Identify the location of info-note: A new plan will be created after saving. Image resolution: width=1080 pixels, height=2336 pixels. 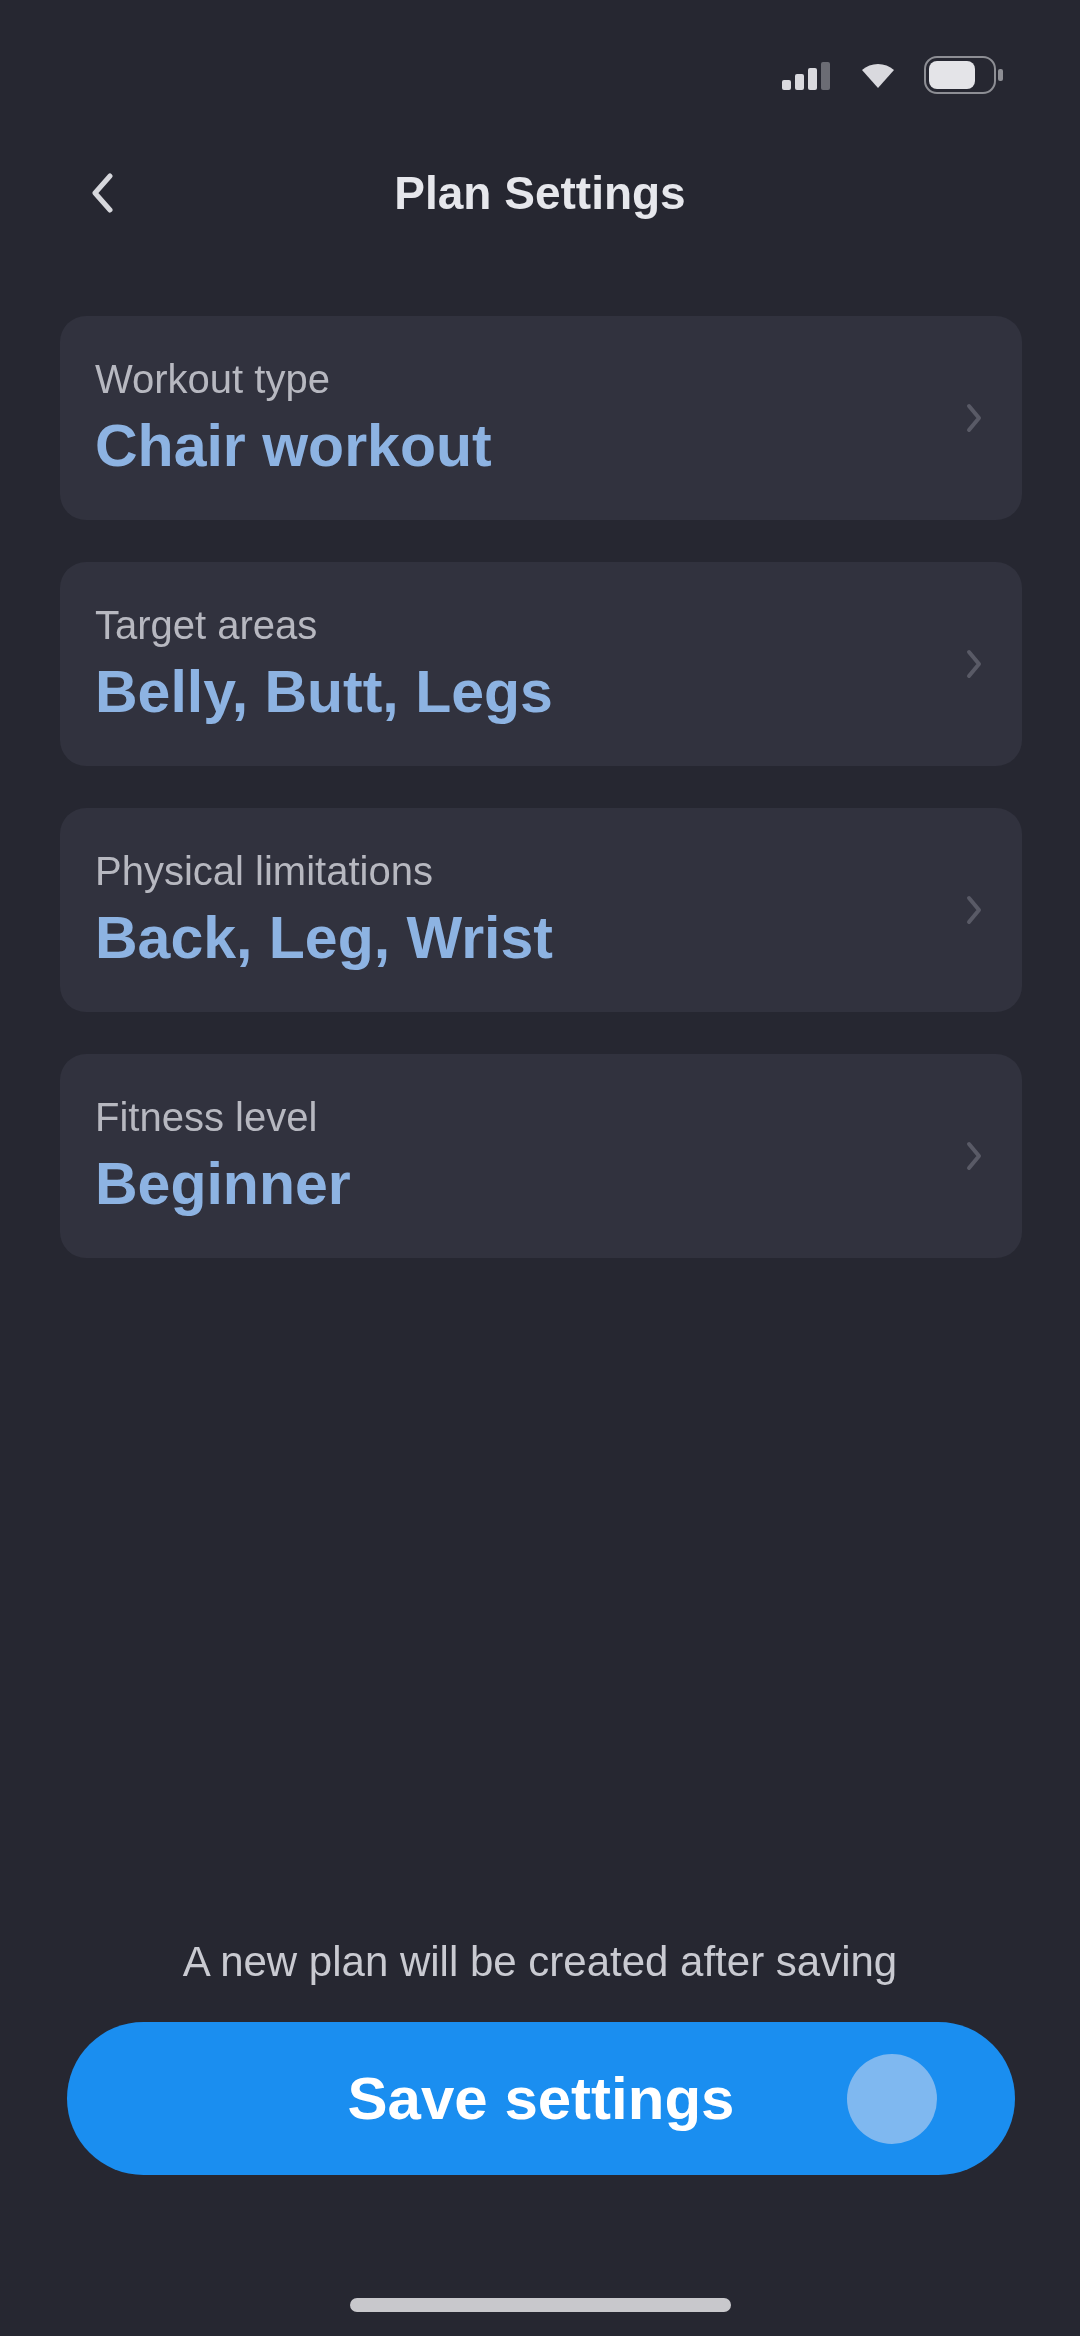
(540, 1962).